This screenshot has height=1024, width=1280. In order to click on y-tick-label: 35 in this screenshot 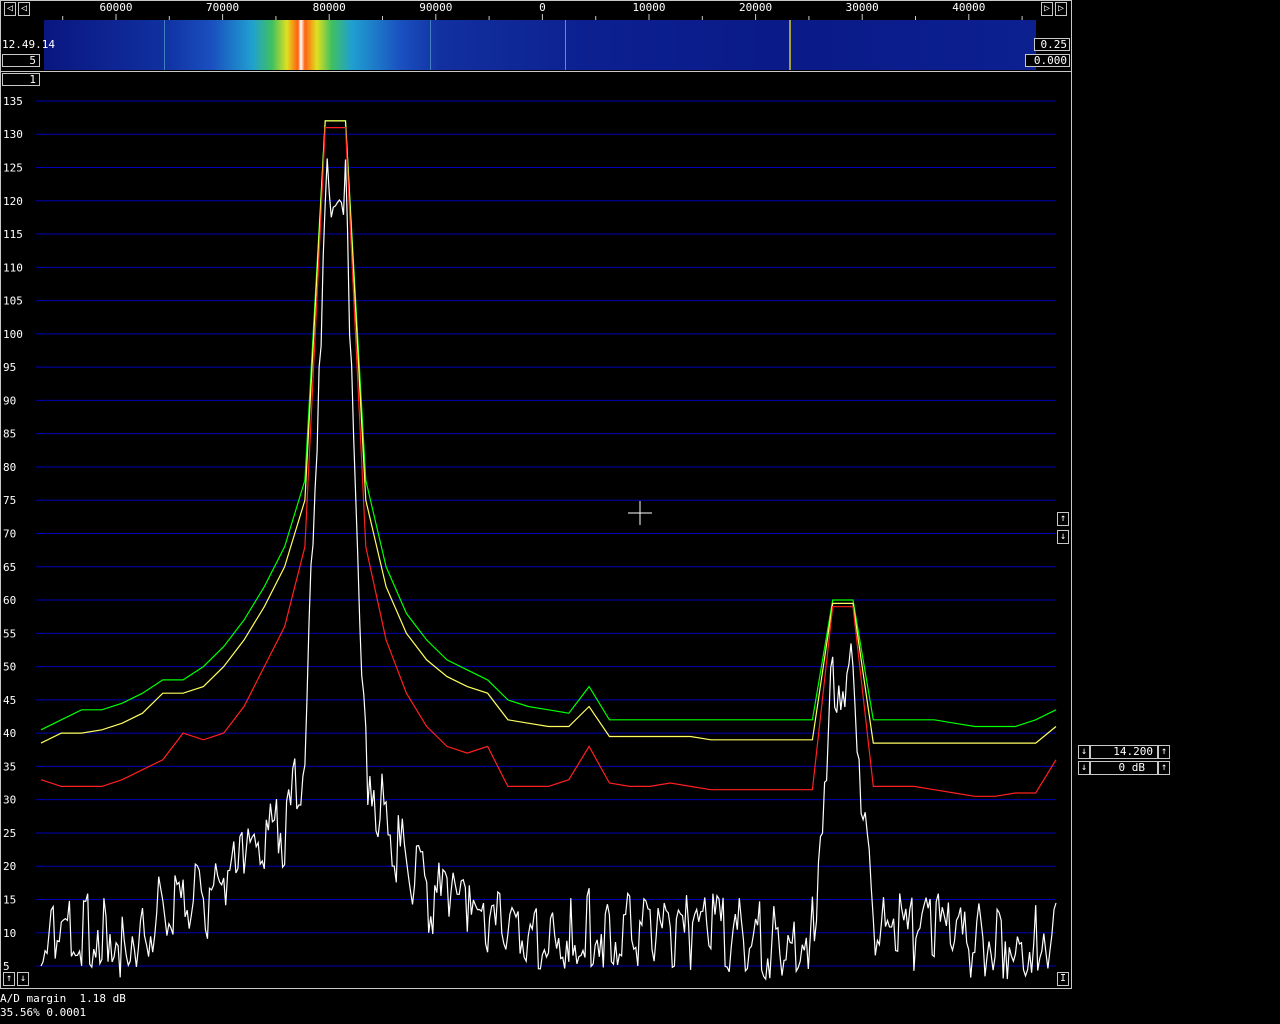, I will do `click(9, 766)`.